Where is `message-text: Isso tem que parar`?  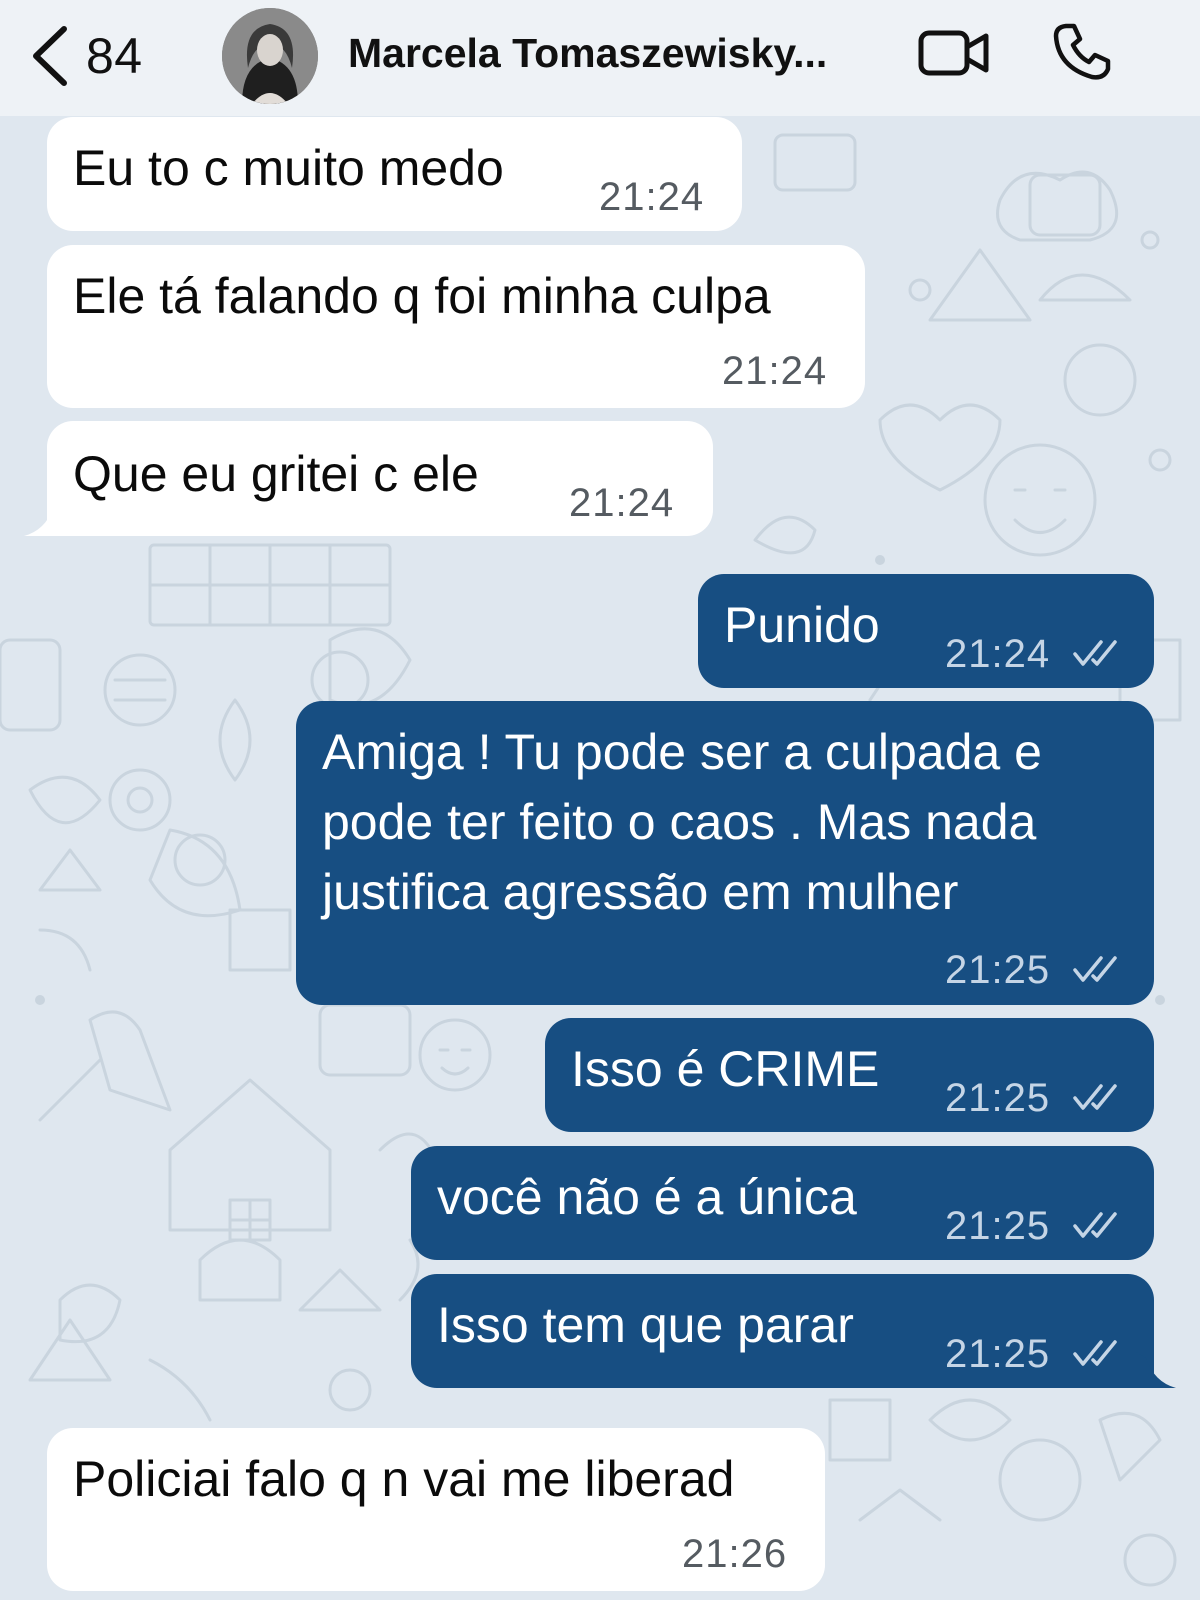
message-text: Isso tem que parar is located at coordinates (645, 1325).